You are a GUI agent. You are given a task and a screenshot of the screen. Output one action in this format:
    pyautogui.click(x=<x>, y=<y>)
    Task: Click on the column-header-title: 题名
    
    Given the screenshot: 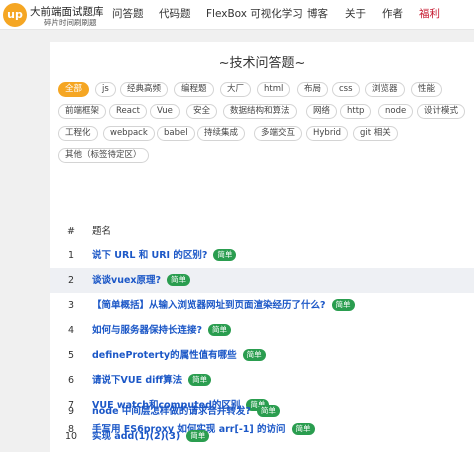 What is the action you would take?
    pyautogui.click(x=102, y=231)
    